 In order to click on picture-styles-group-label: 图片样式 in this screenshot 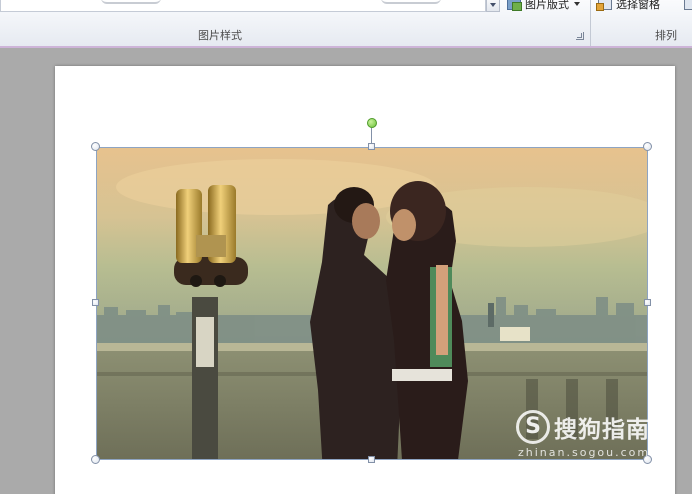, I will do `click(220, 35)`.